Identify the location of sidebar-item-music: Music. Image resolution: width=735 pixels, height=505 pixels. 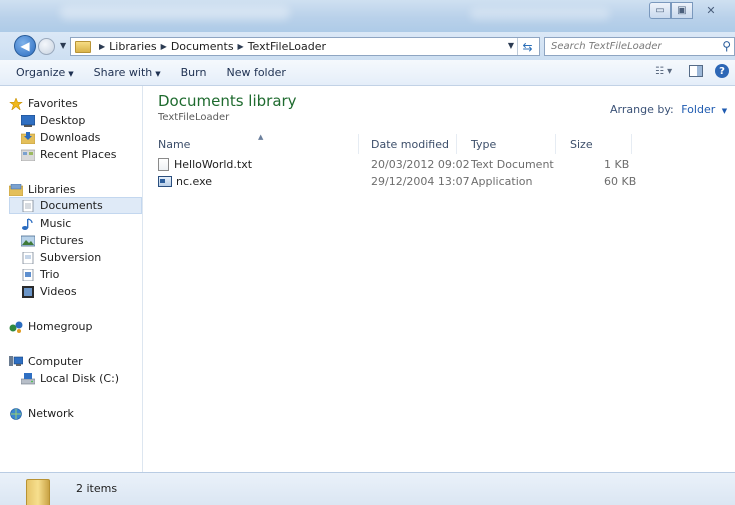
(81, 223).